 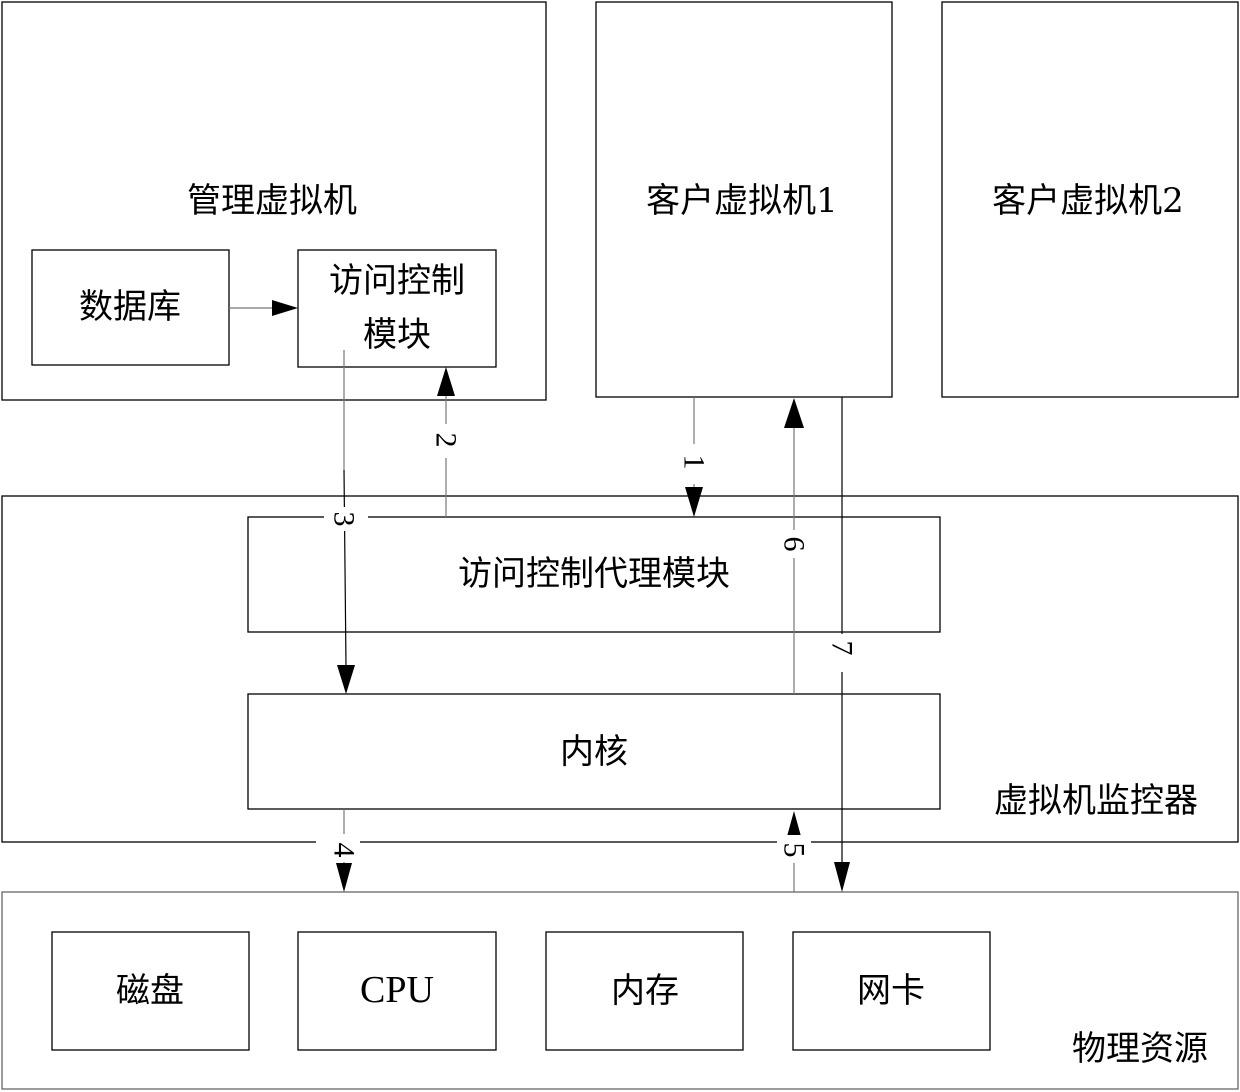 What do you see at coordinates (446, 381) in the screenshot?
I see `edge-2-arrowhead` at bounding box center [446, 381].